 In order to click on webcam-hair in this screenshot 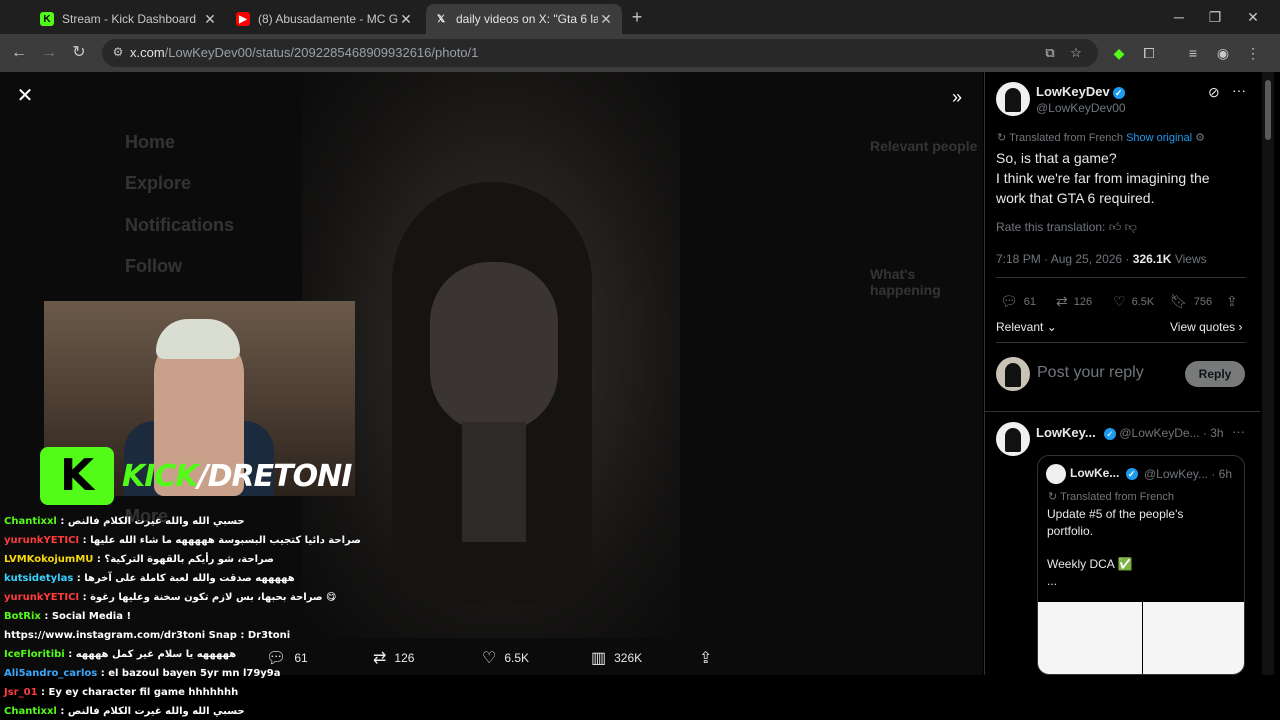, I will do `click(198, 339)`.